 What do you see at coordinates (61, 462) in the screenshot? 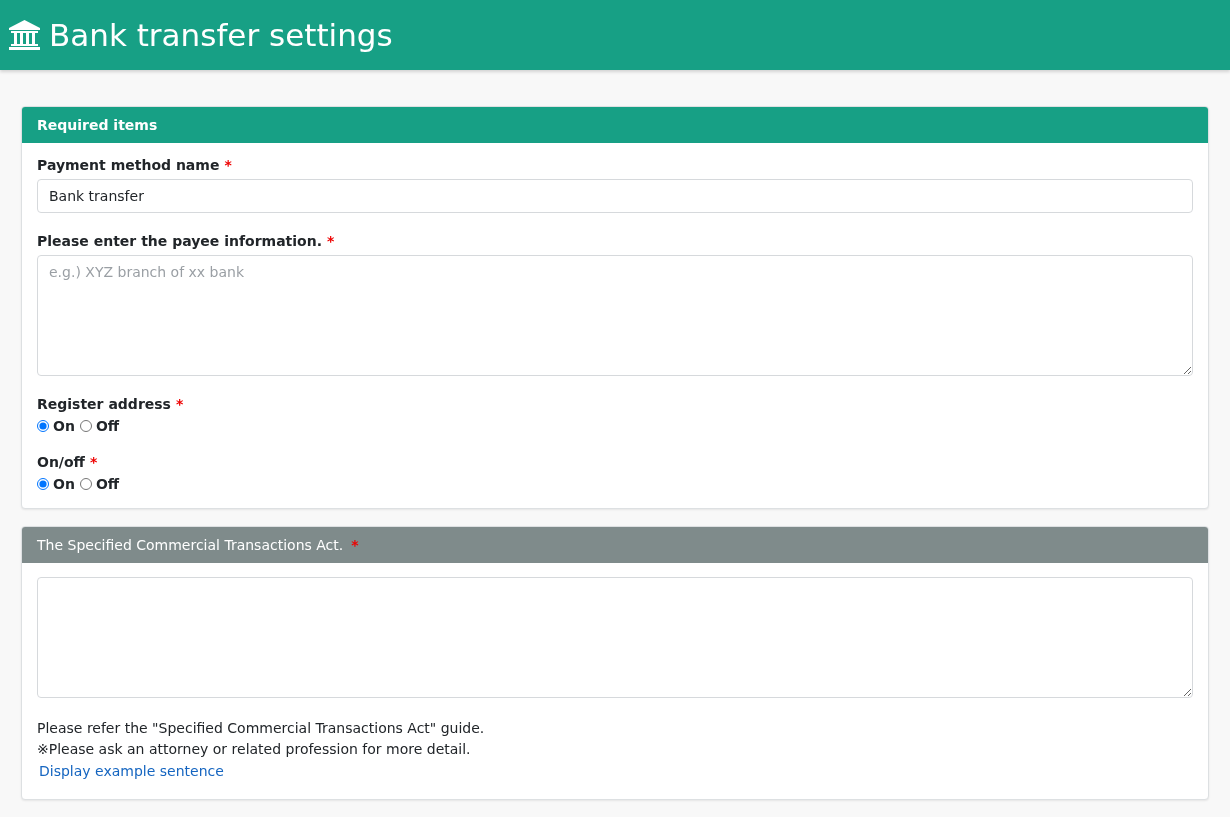
I see `field-label: On/off` at bounding box center [61, 462].